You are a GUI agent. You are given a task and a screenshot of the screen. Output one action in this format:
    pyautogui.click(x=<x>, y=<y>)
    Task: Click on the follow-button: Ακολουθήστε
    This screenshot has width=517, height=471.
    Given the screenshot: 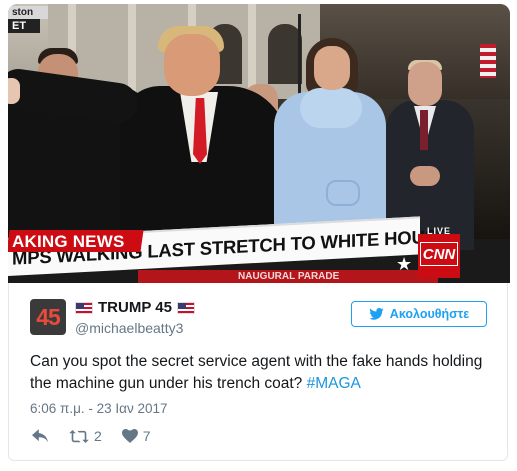 What is the action you would take?
    pyautogui.click(x=419, y=314)
    